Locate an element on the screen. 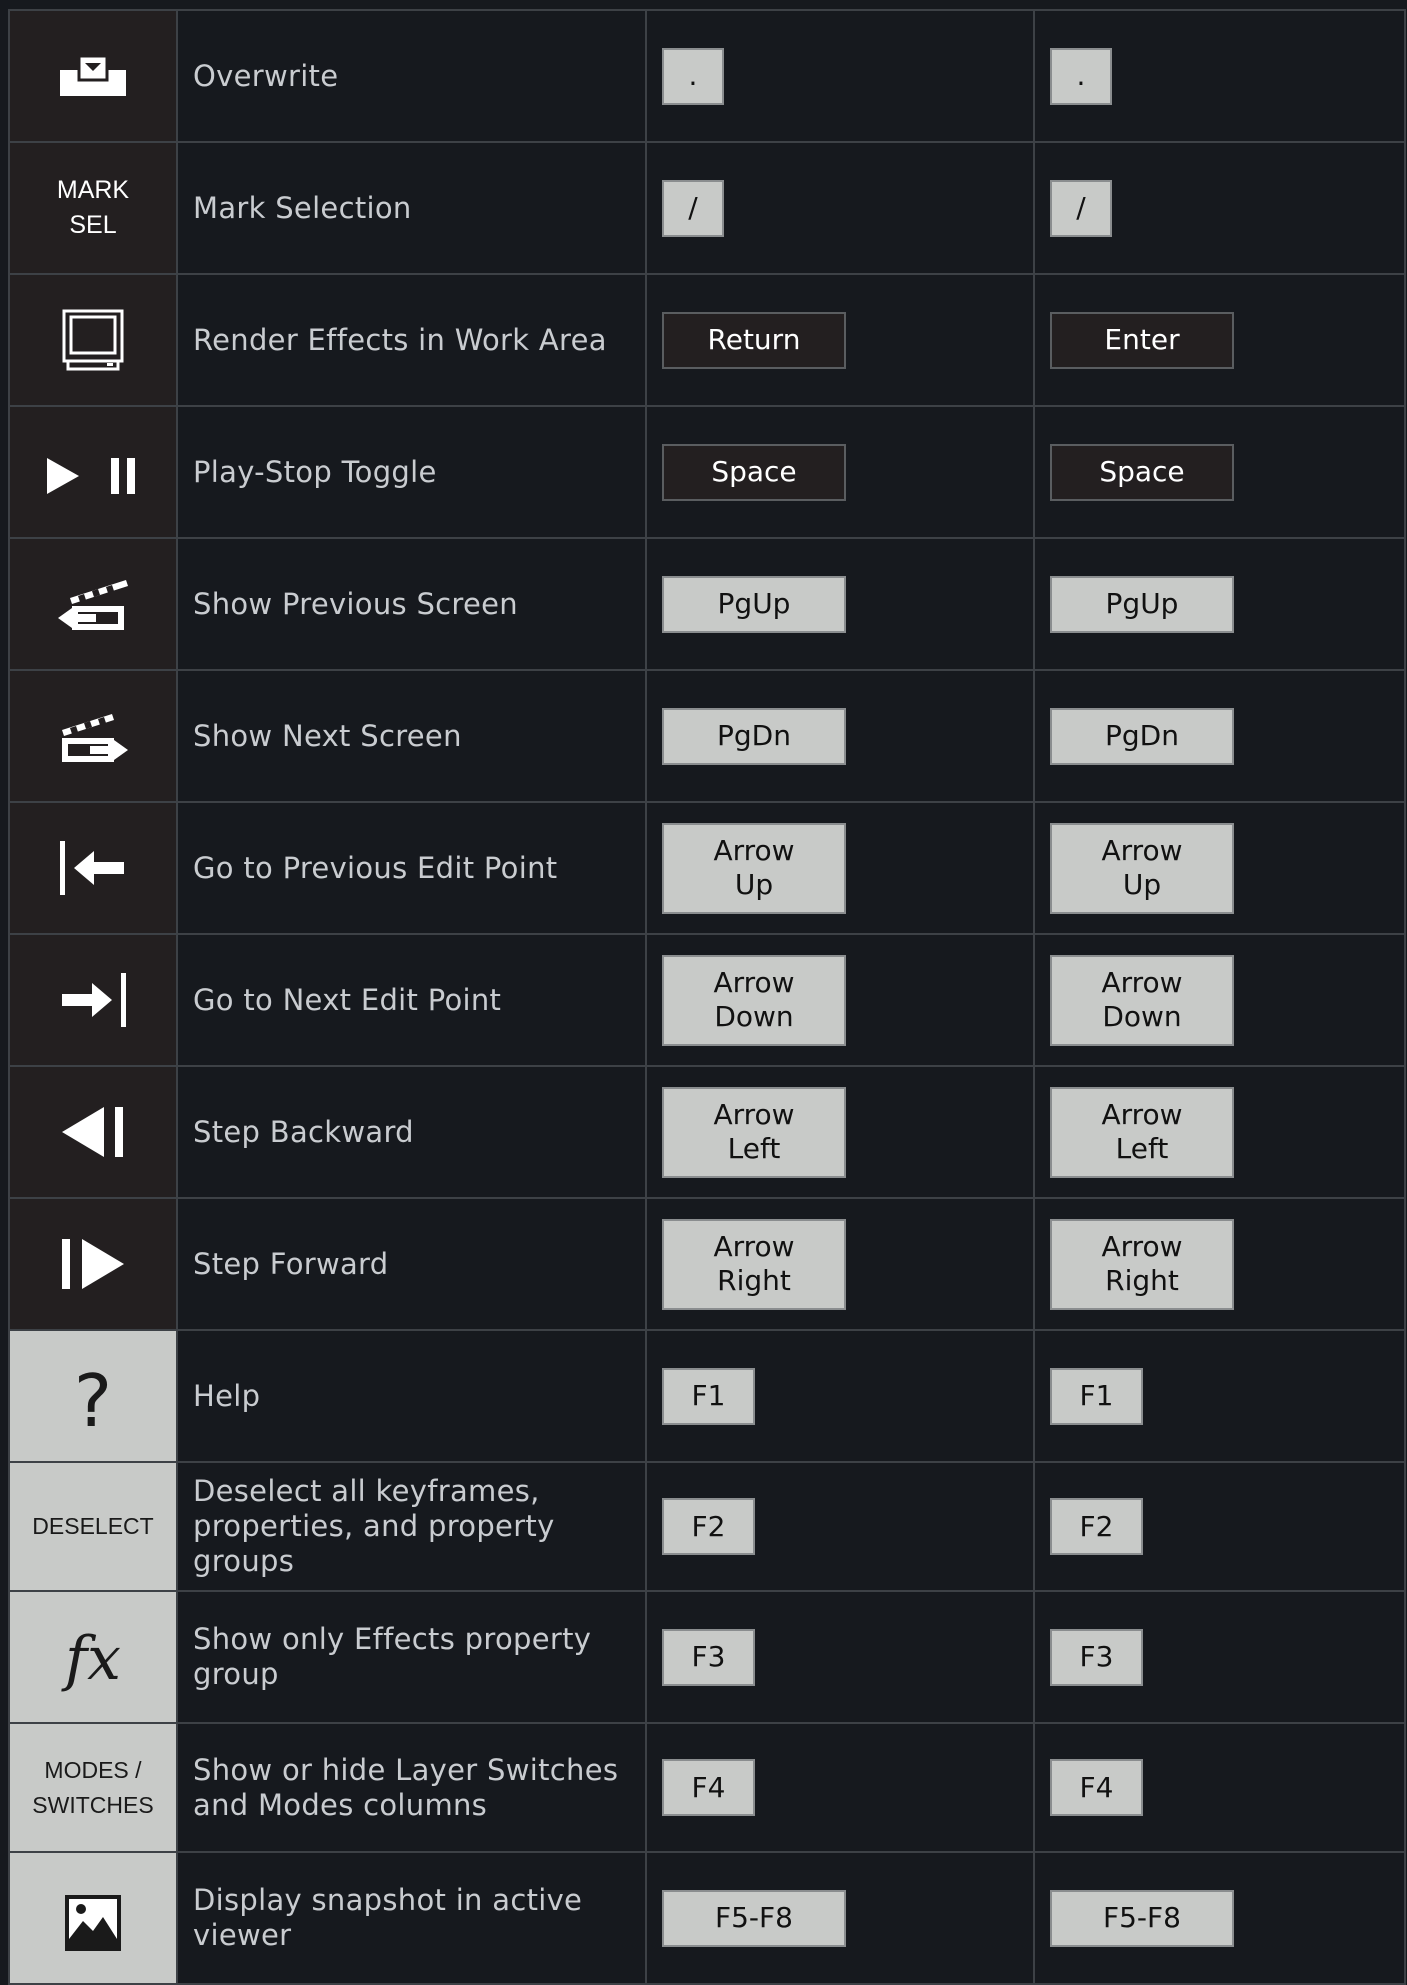  shortcut-description: Overwrite is located at coordinates (412, 77).